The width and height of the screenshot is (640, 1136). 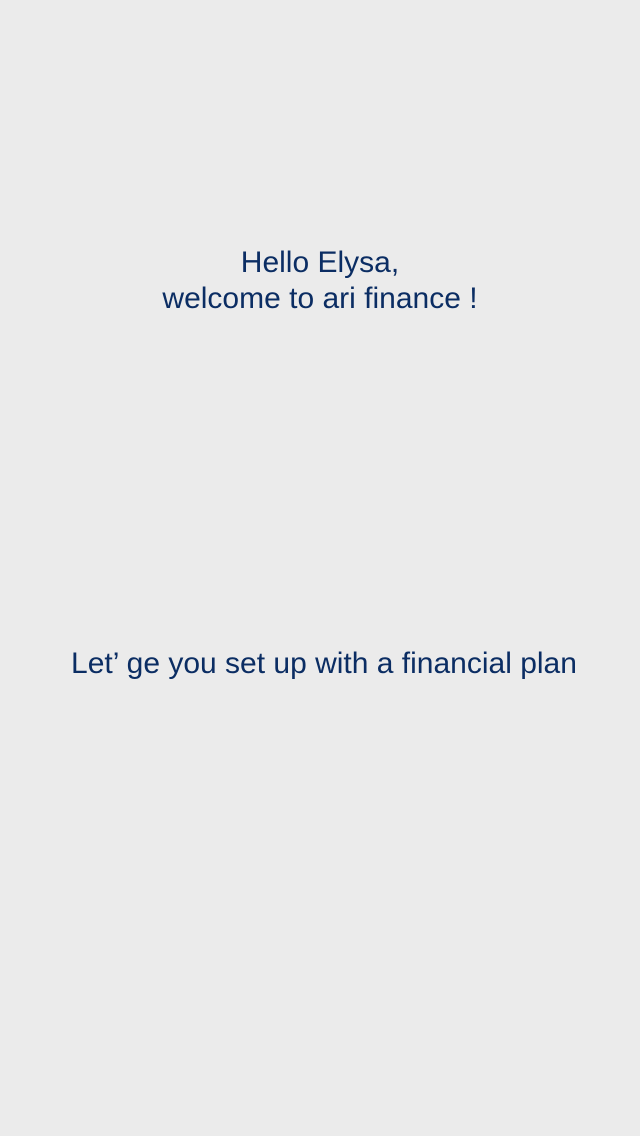 What do you see at coordinates (320, 298) in the screenshot?
I see `welcome-app-line: welcome to ari finance !` at bounding box center [320, 298].